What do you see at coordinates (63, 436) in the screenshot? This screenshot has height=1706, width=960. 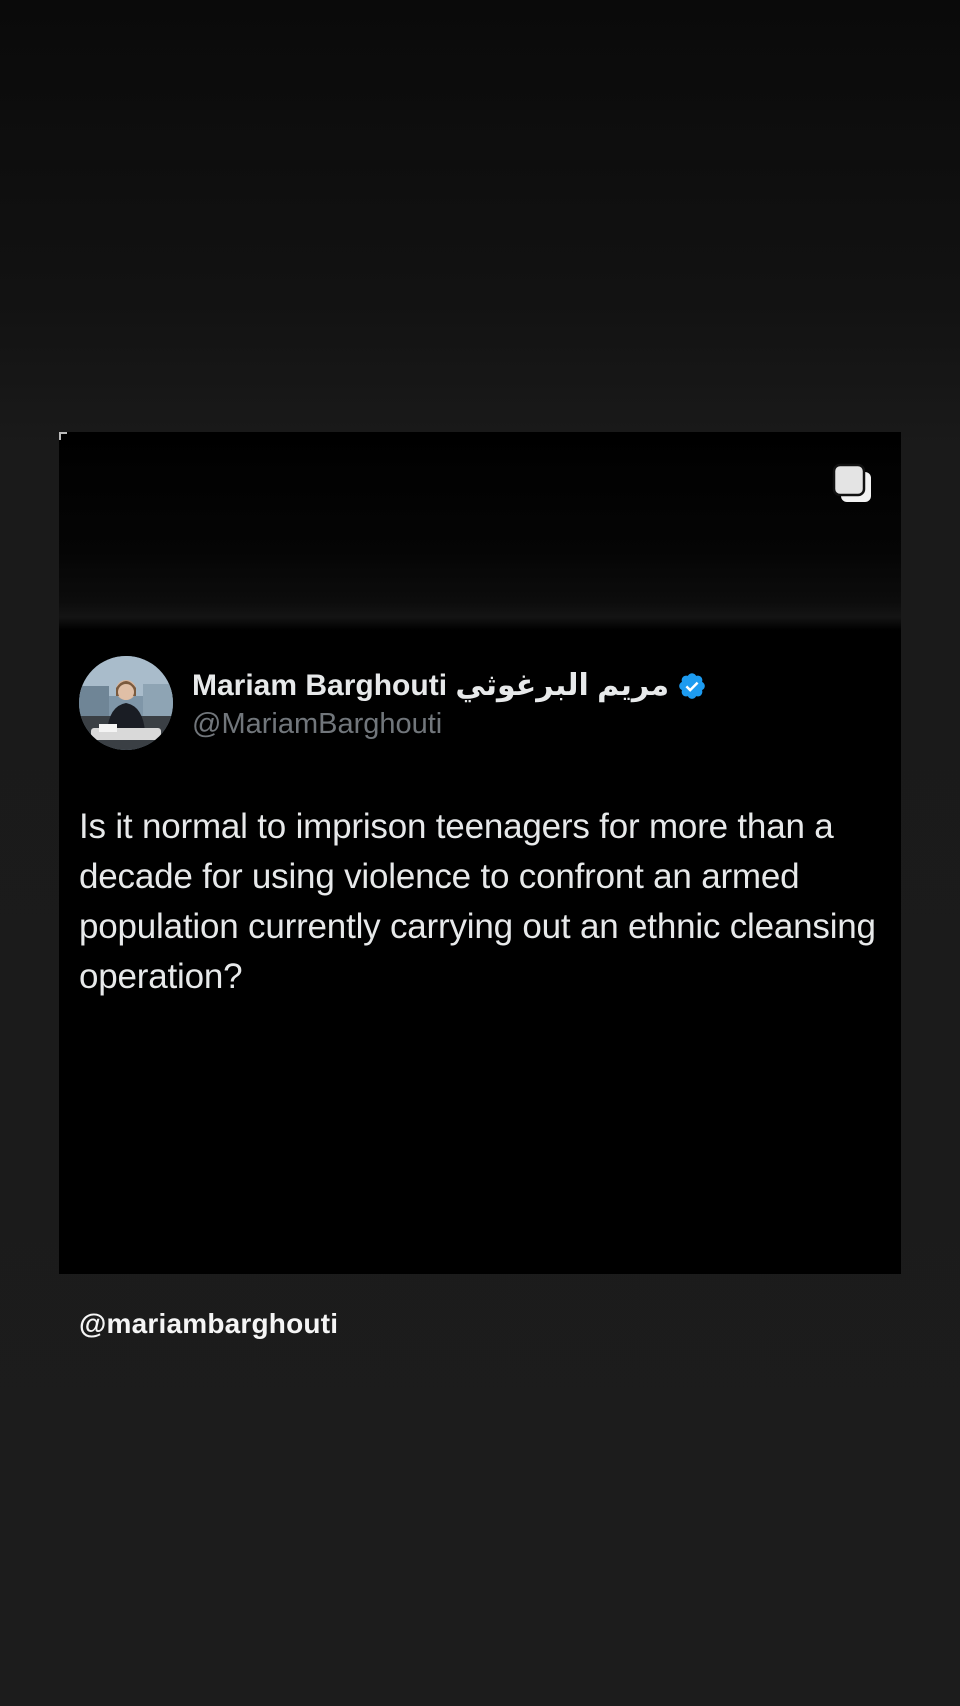 I see `corner-mark` at bounding box center [63, 436].